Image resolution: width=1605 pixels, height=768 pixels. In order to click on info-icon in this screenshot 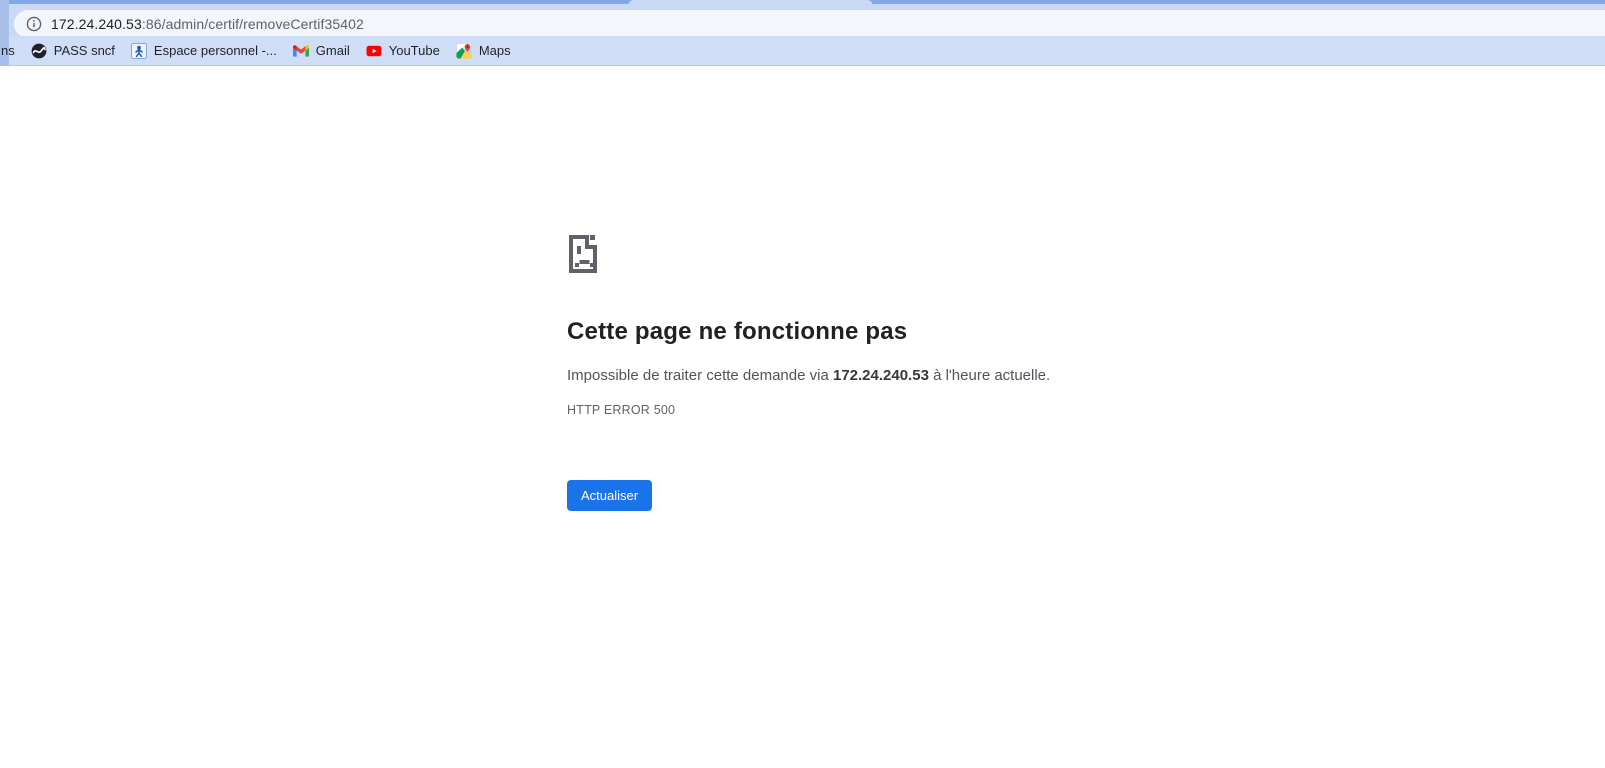, I will do `click(34, 24)`.